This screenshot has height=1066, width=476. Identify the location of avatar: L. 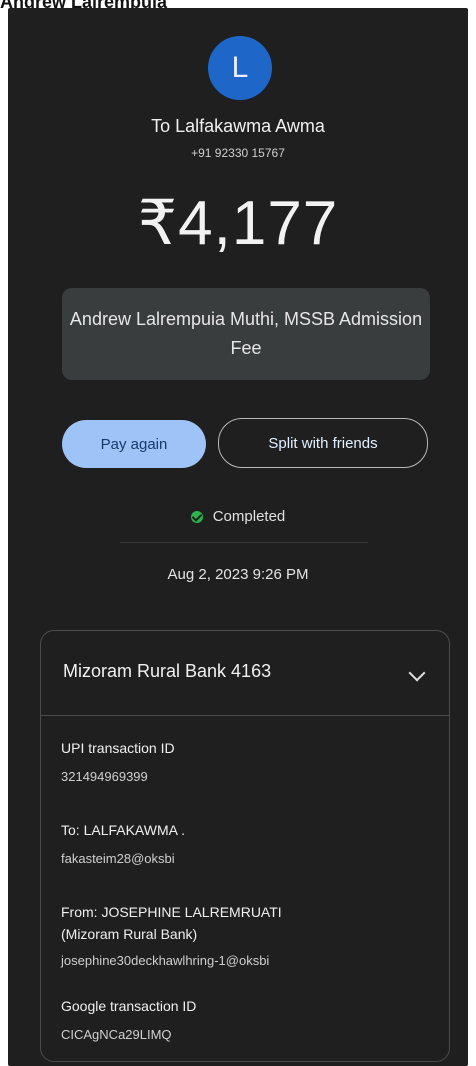
(240, 68).